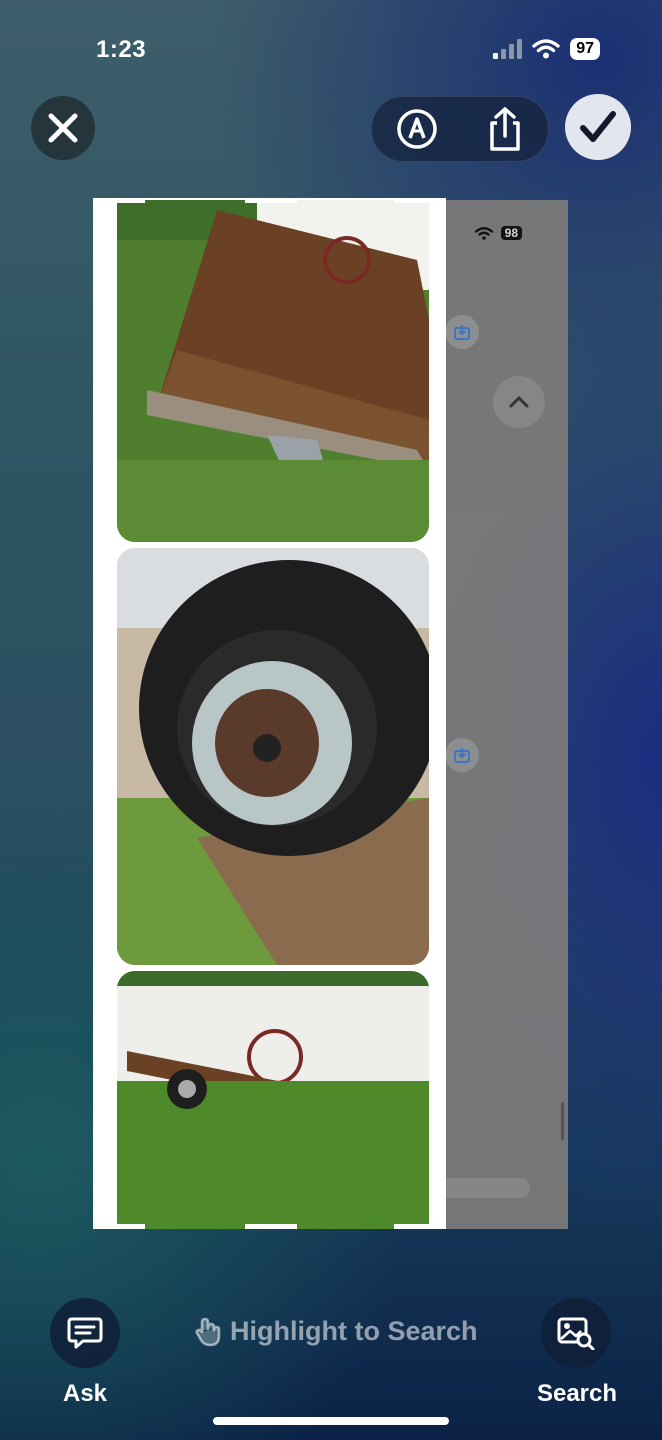 The height and width of the screenshot is (1440, 662). Describe the element at coordinates (119, 1226) in the screenshot. I see `crop-handle-bottom-left` at that location.